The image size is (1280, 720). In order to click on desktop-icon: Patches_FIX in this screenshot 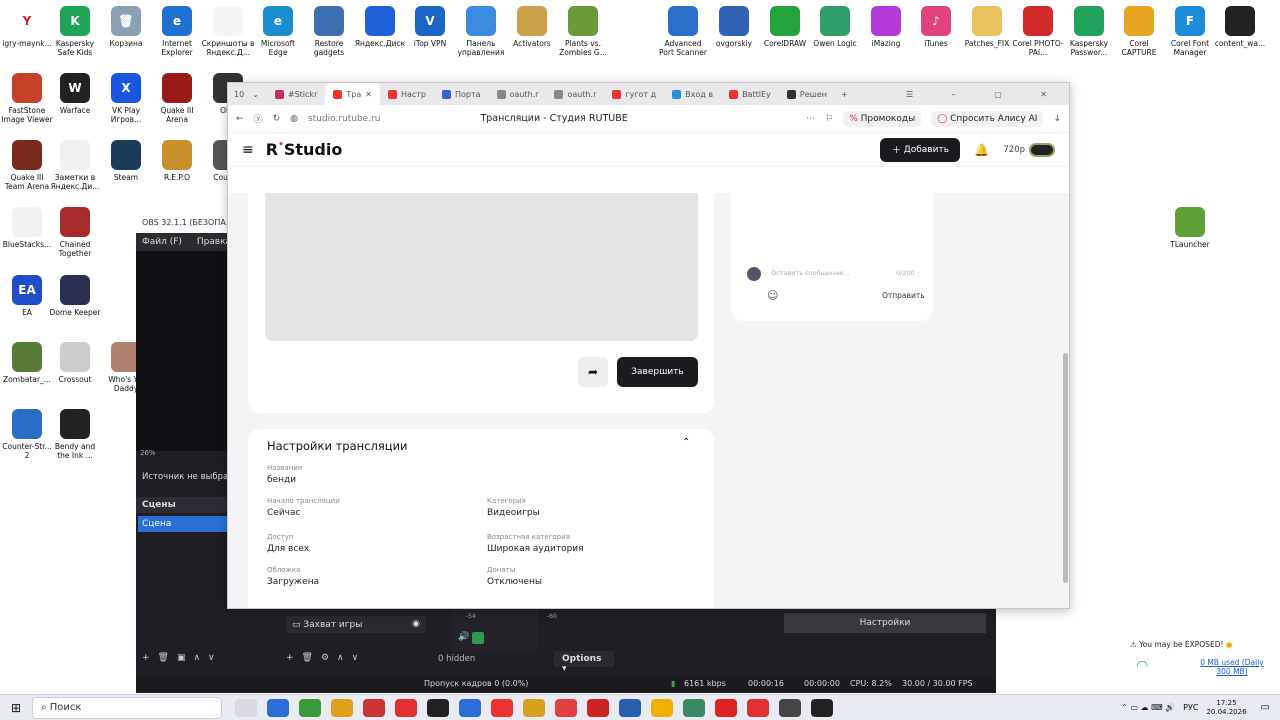, I will do `click(987, 27)`.